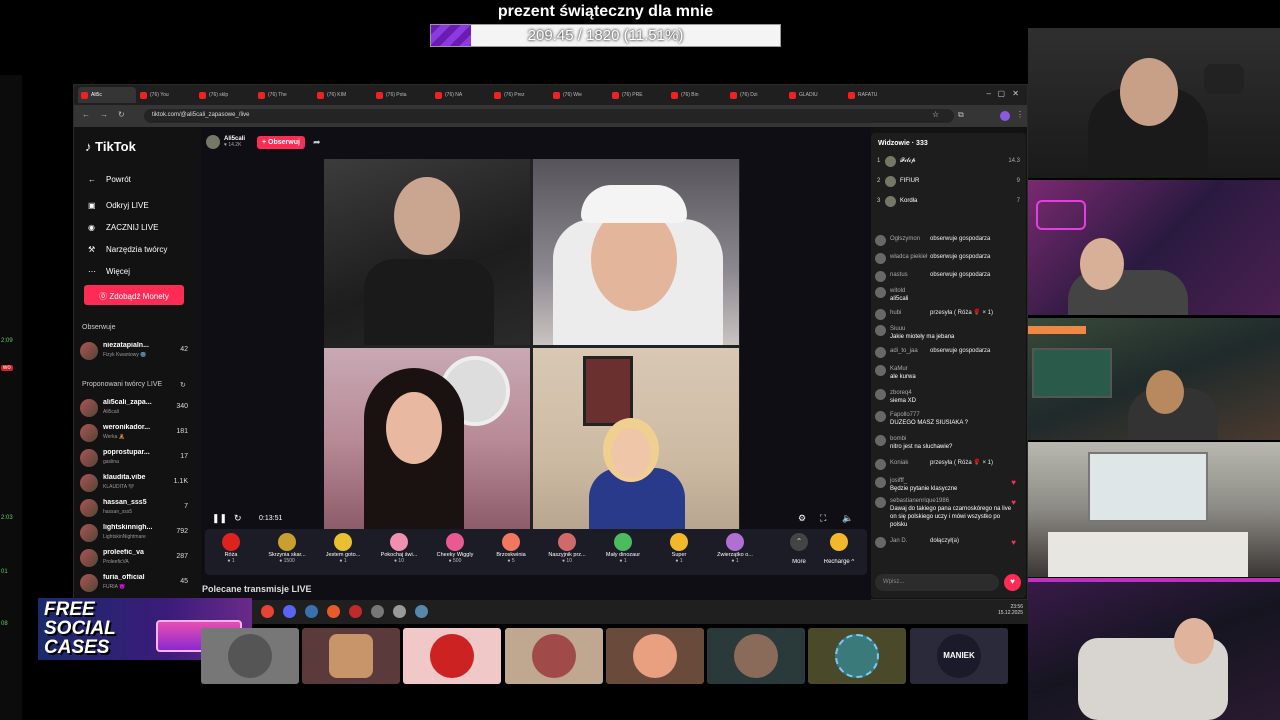  Describe the element at coordinates (935, 114) in the screenshot. I see `bookmark-star-icon: ☆` at that location.